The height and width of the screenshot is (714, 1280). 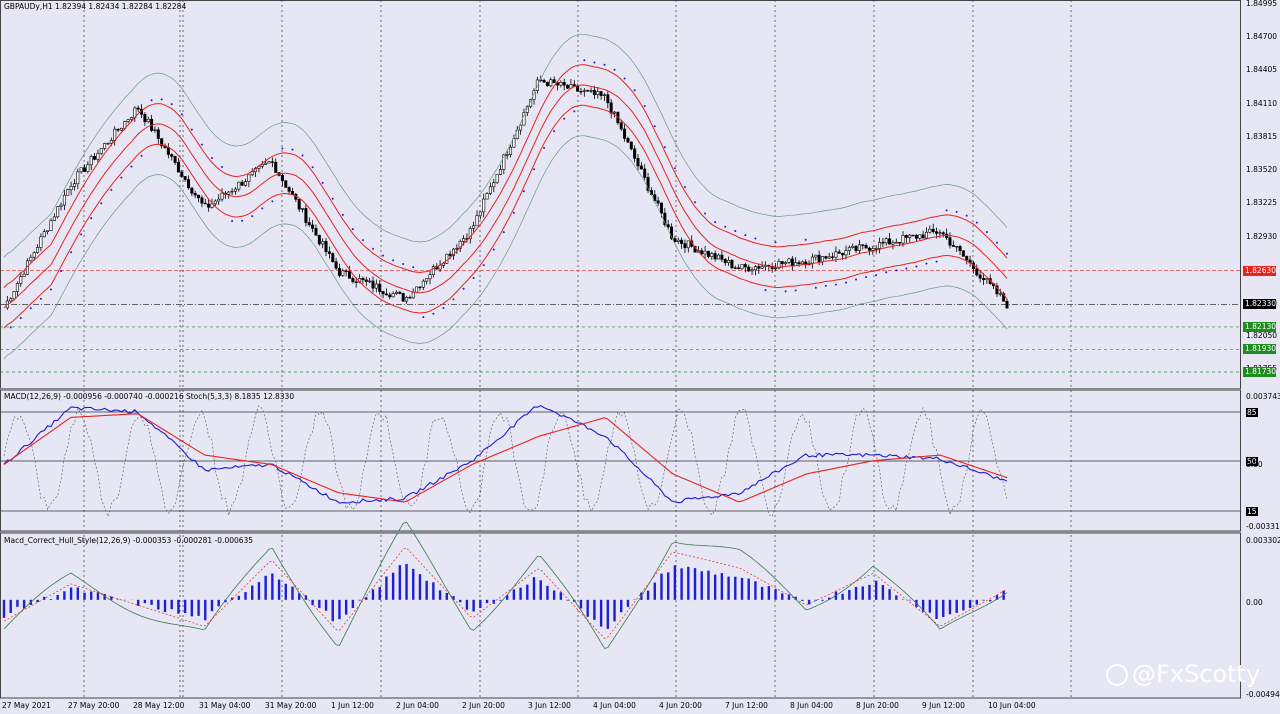 What do you see at coordinates (1196, 674) in the screenshot?
I see `watermark-text: @FxScotty` at bounding box center [1196, 674].